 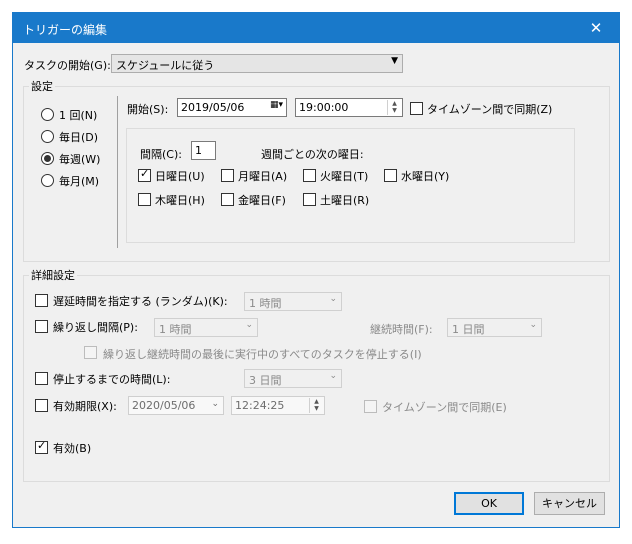 What do you see at coordinates (148, 109) in the screenshot?
I see `start-label: 開始(S):` at bounding box center [148, 109].